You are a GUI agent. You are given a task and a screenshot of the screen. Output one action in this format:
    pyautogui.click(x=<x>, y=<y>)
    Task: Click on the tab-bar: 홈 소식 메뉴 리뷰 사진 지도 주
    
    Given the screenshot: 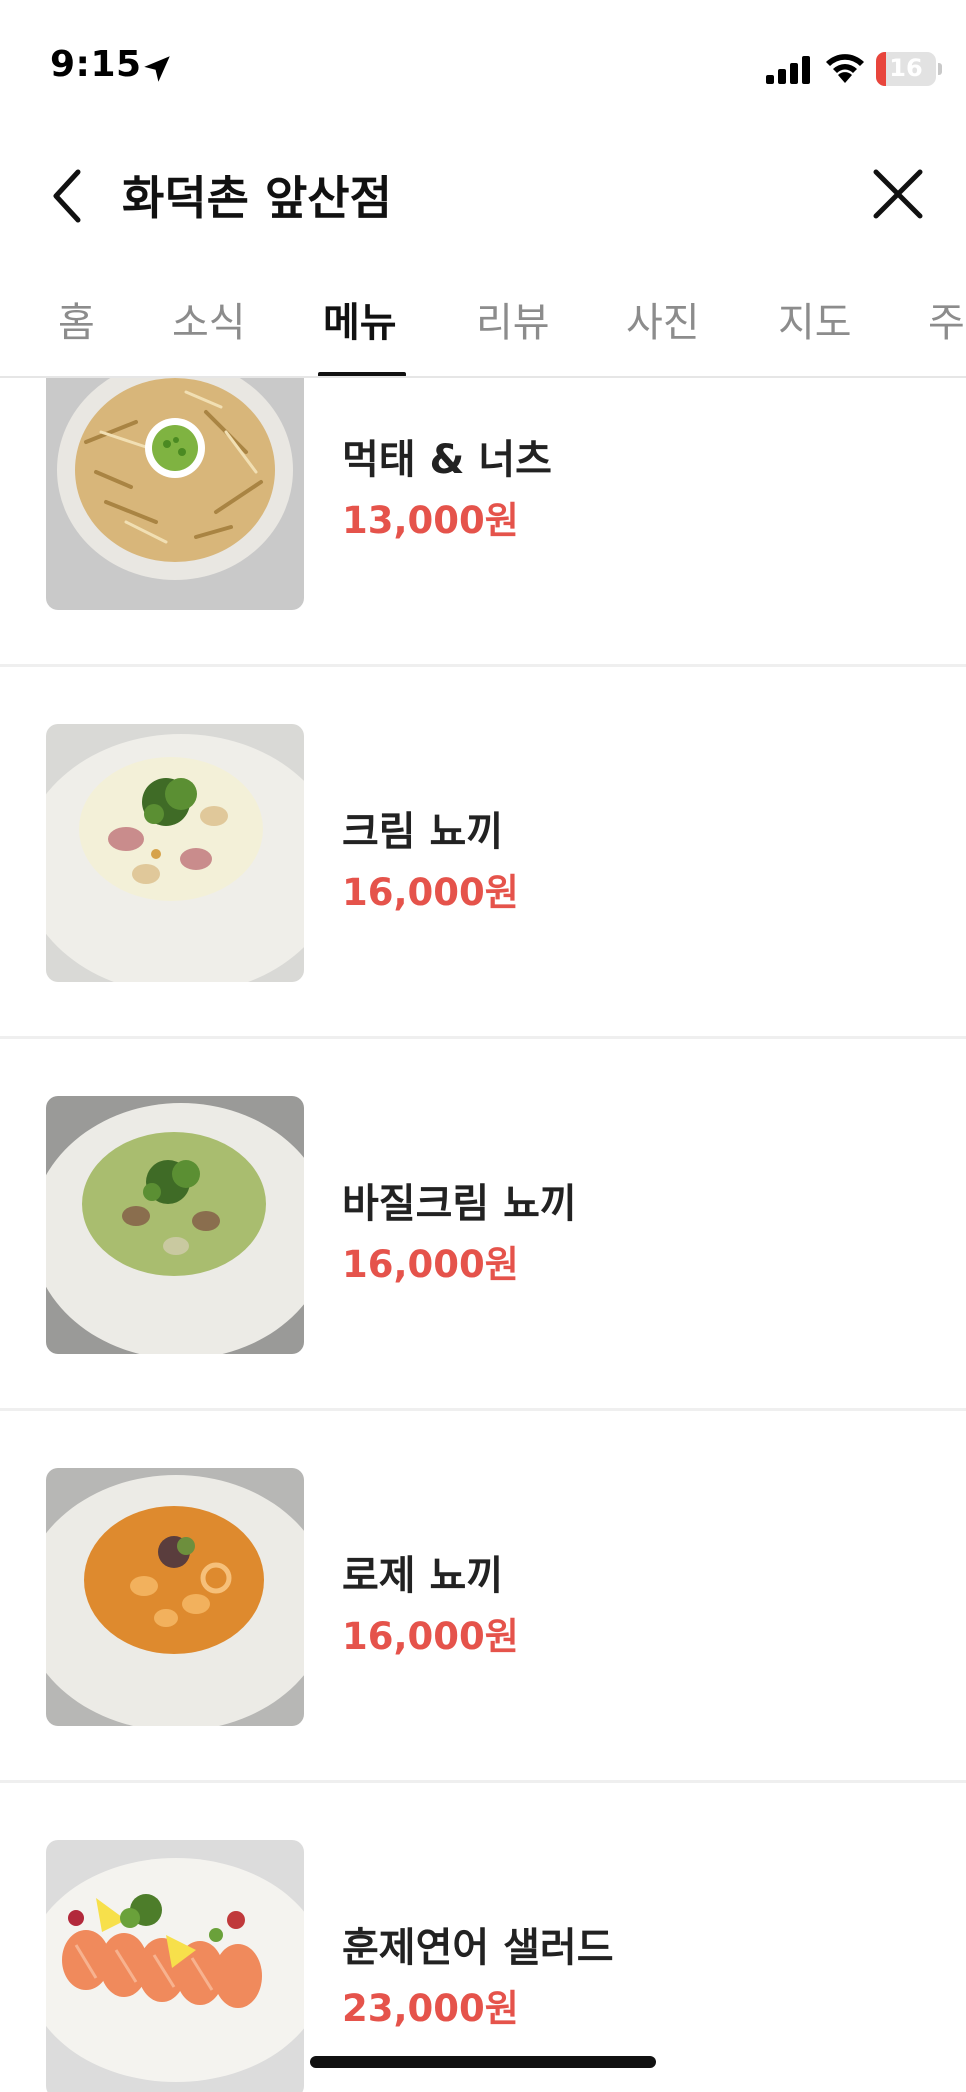 What is the action you would take?
    pyautogui.click(x=483, y=319)
    